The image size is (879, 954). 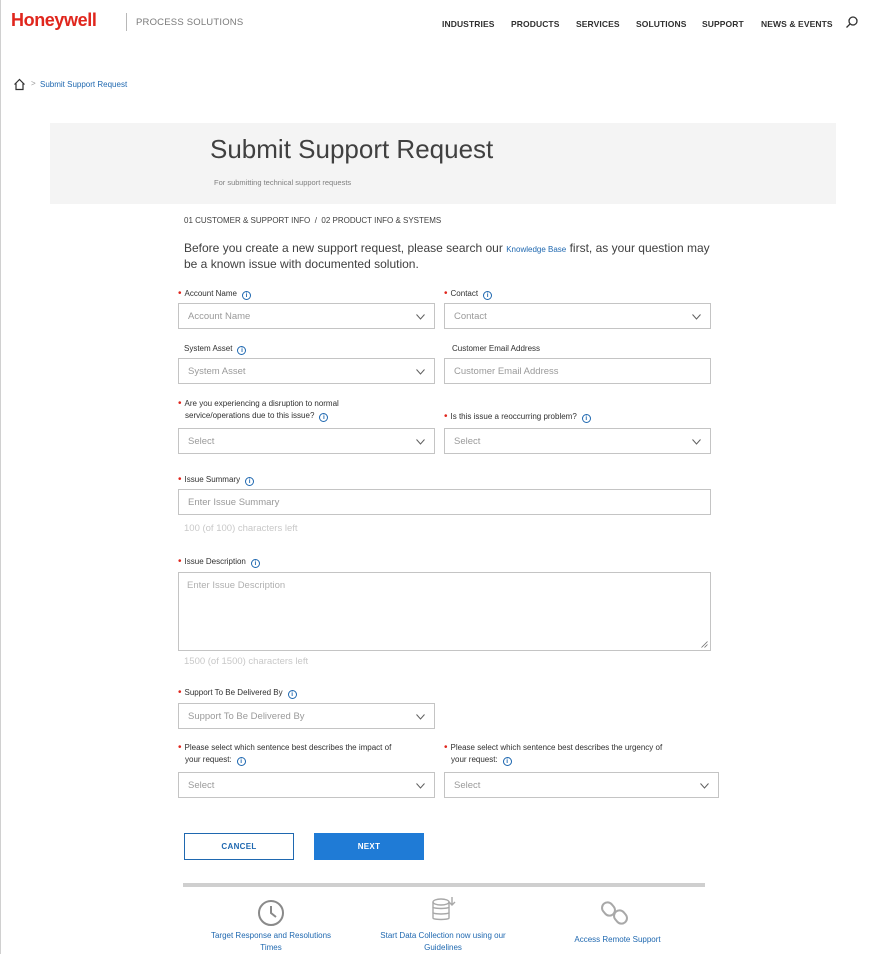 I want to click on knowledge-base-link: Knowledge Base, so click(x=536, y=249).